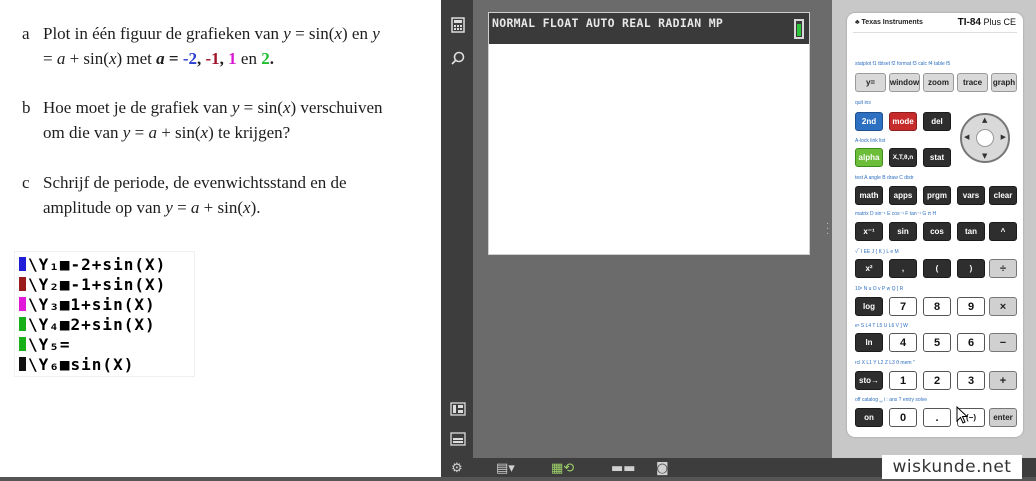 The width and height of the screenshot is (1036, 481). I want to click on calculator-icon, so click(458, 25).